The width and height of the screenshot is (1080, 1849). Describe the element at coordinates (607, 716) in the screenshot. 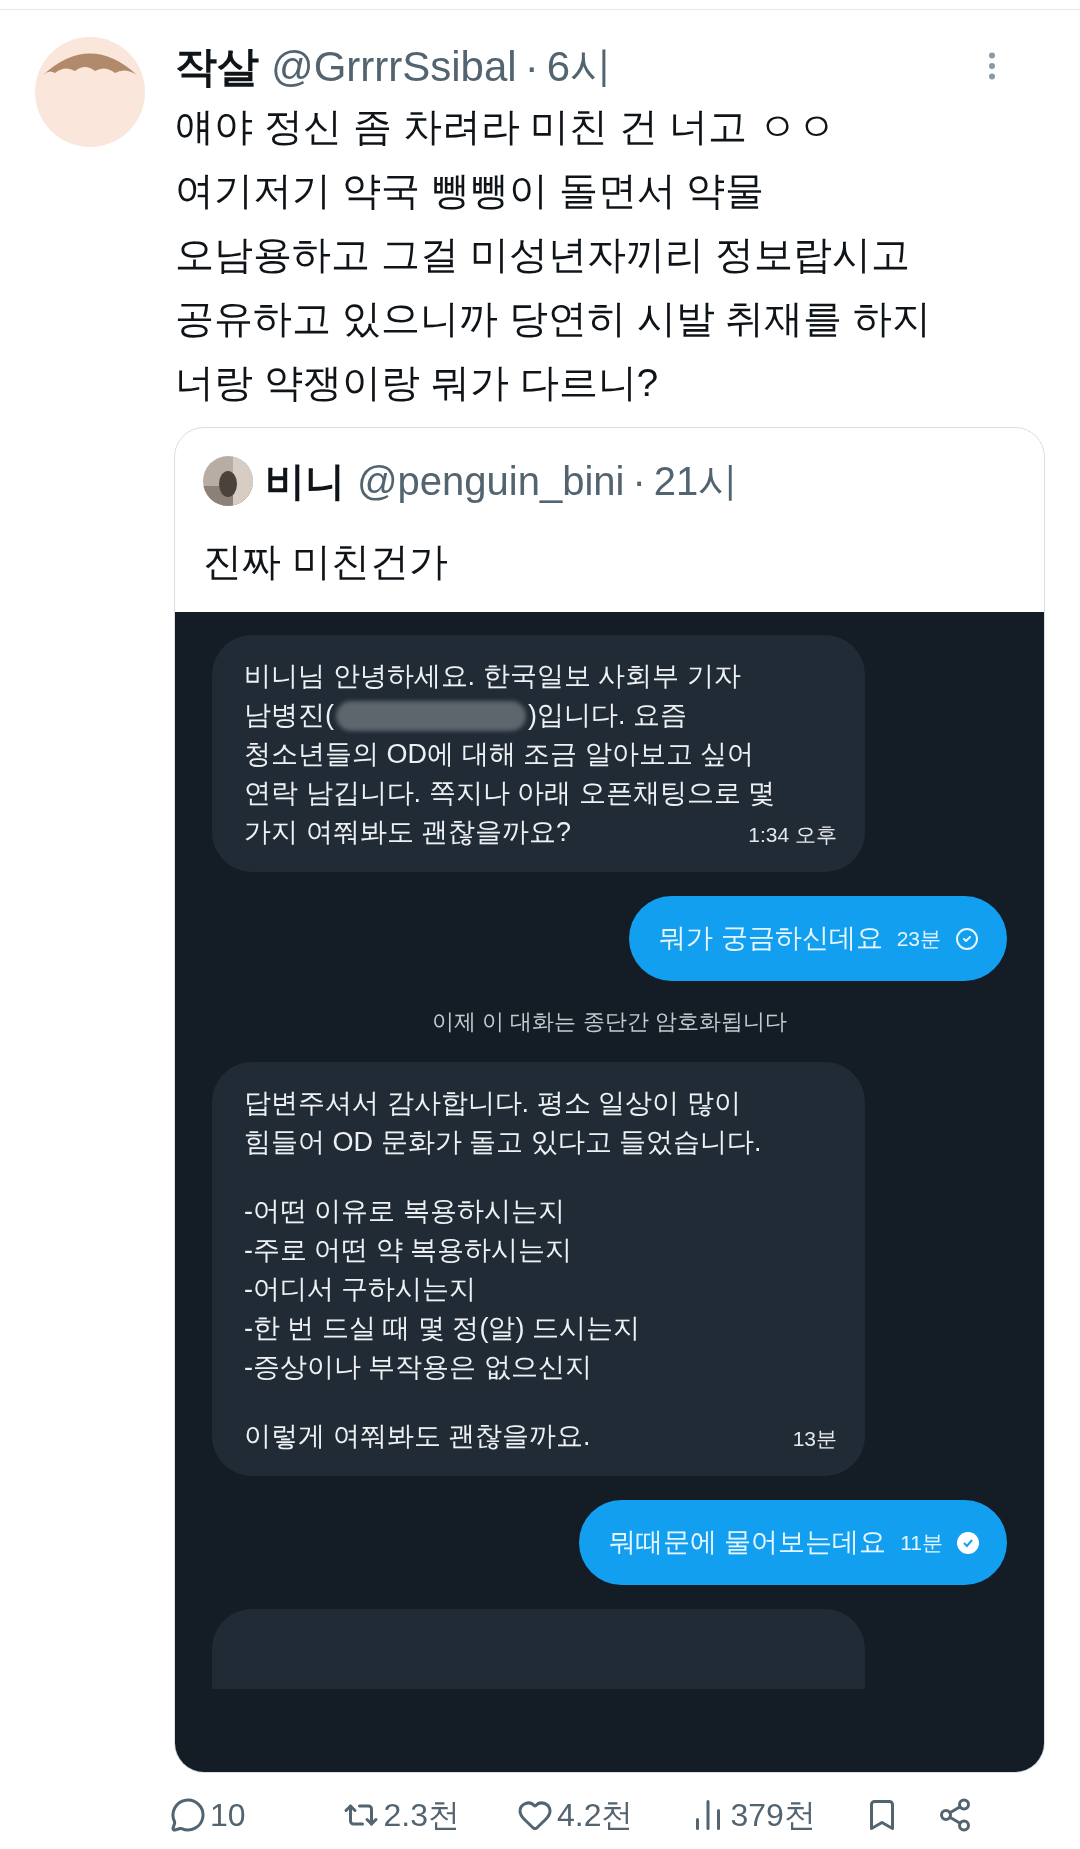

I see `message-text: )입니다. 요즘` at that location.